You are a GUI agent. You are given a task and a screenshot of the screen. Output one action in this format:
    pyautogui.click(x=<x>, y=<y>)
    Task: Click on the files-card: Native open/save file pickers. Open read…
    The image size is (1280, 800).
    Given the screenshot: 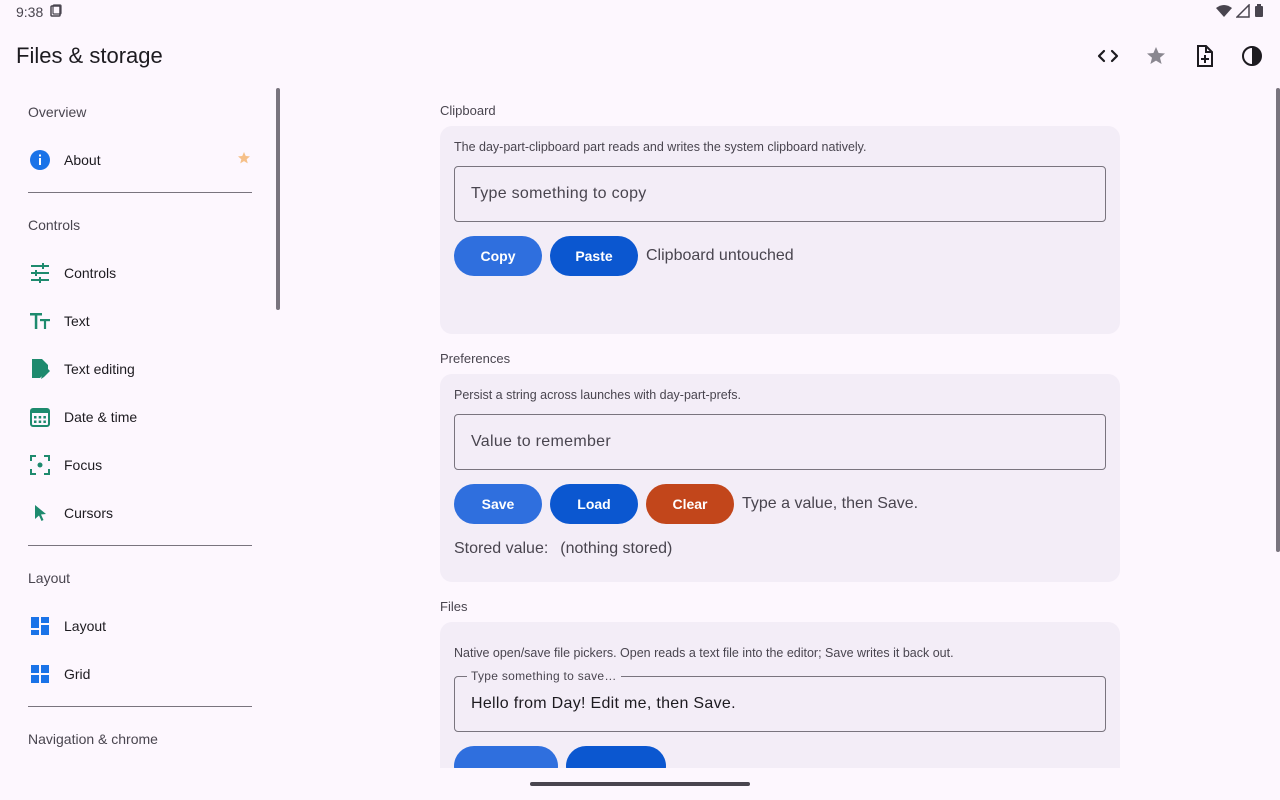 What is the action you would take?
    pyautogui.click(x=780, y=695)
    